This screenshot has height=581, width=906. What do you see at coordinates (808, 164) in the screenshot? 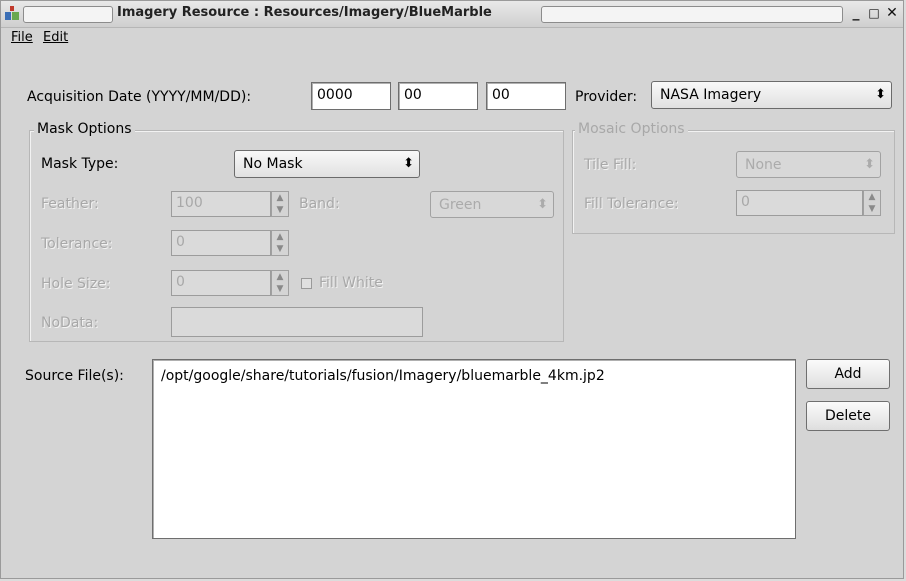
I see `tile-fill-select: None ⬍` at bounding box center [808, 164].